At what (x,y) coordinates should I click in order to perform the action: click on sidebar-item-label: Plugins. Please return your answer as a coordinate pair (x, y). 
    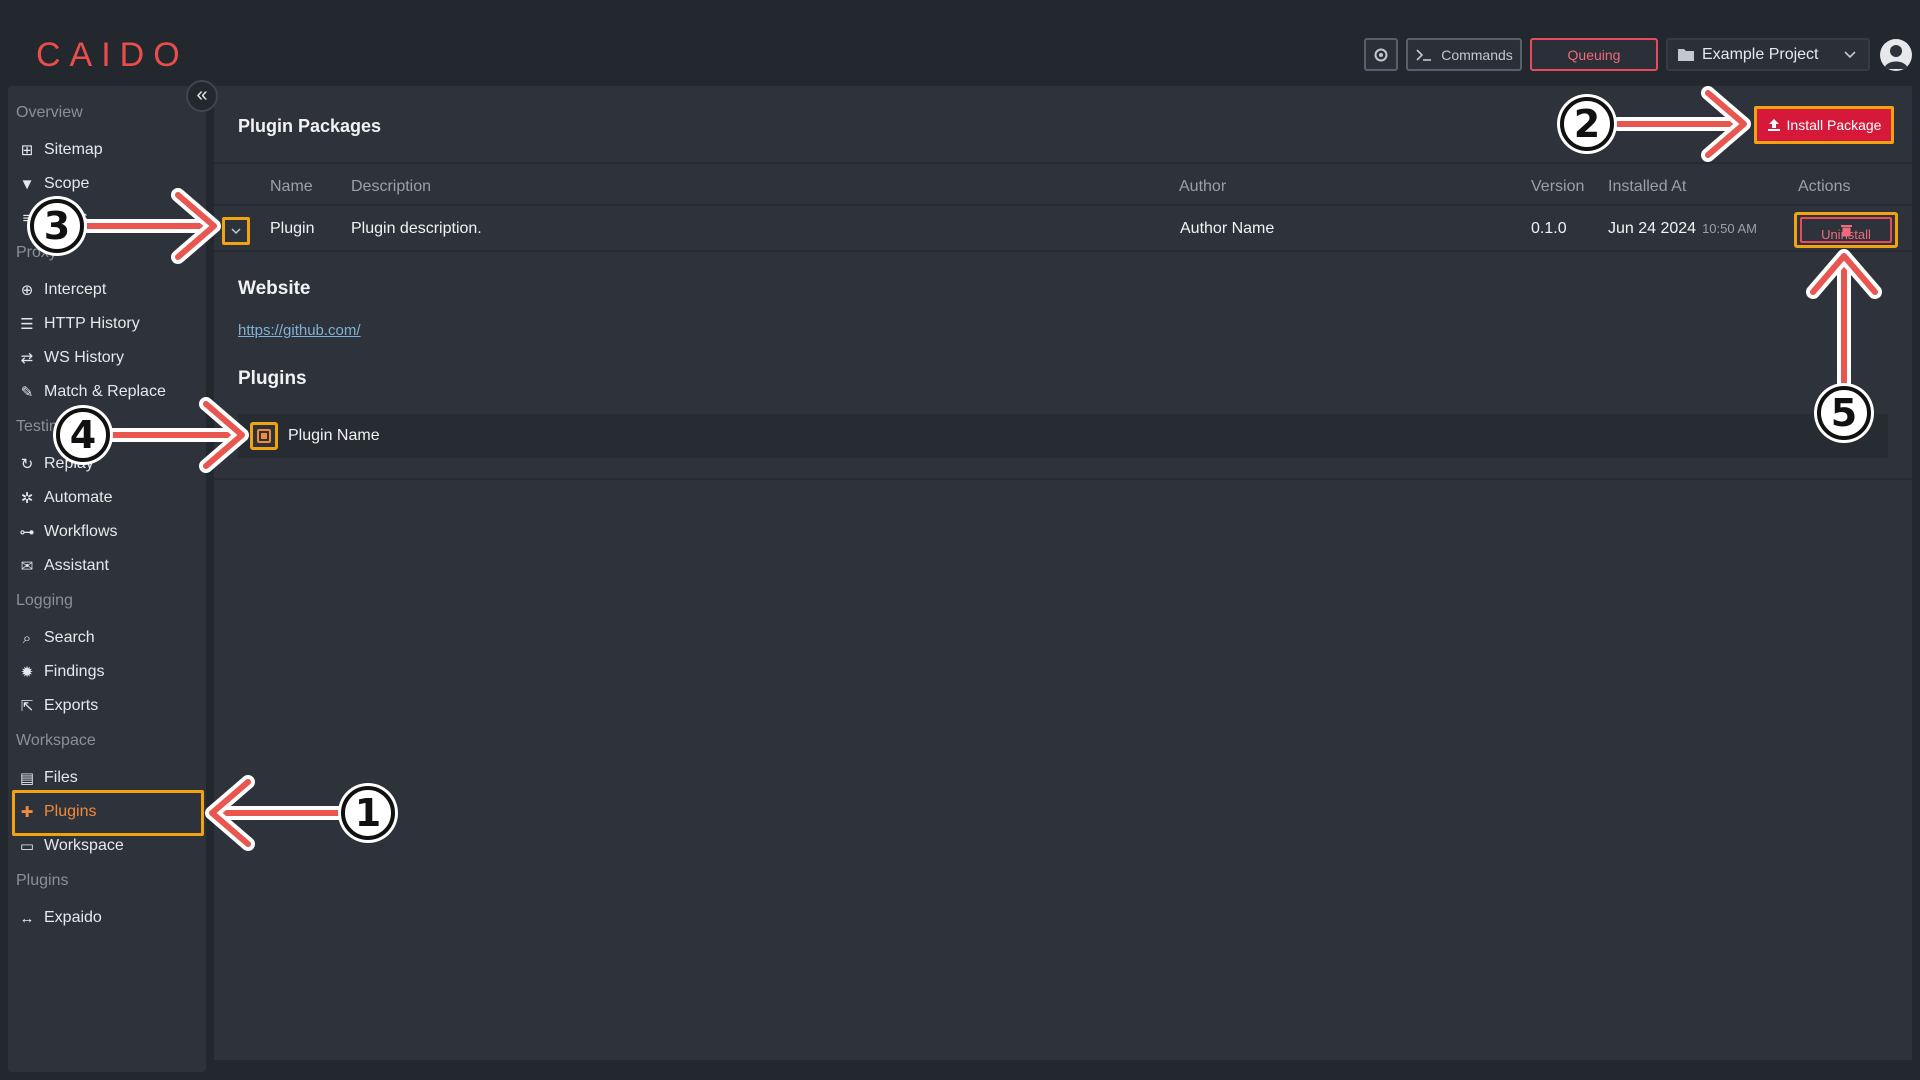
    Looking at the image, I should click on (70, 811).